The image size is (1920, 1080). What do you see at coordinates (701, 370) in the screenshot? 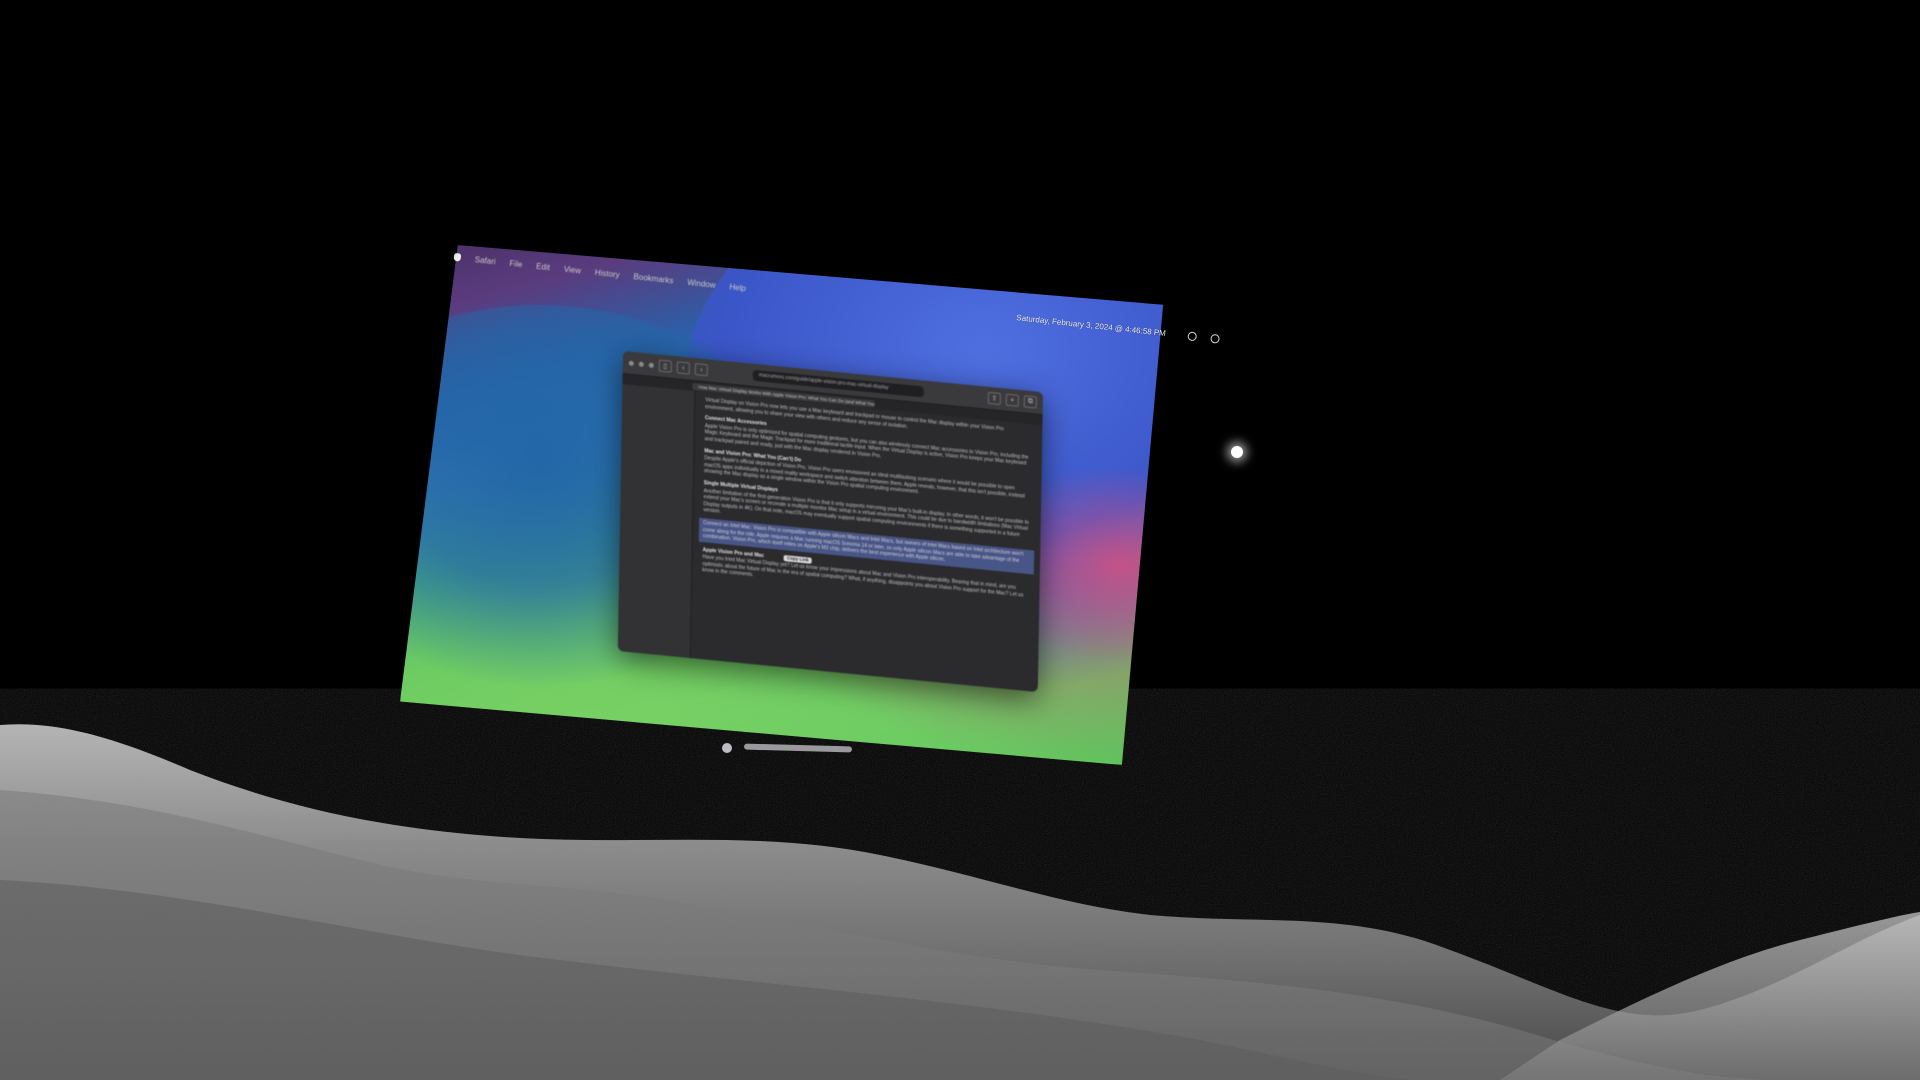
I see `forward-icon: ›` at bounding box center [701, 370].